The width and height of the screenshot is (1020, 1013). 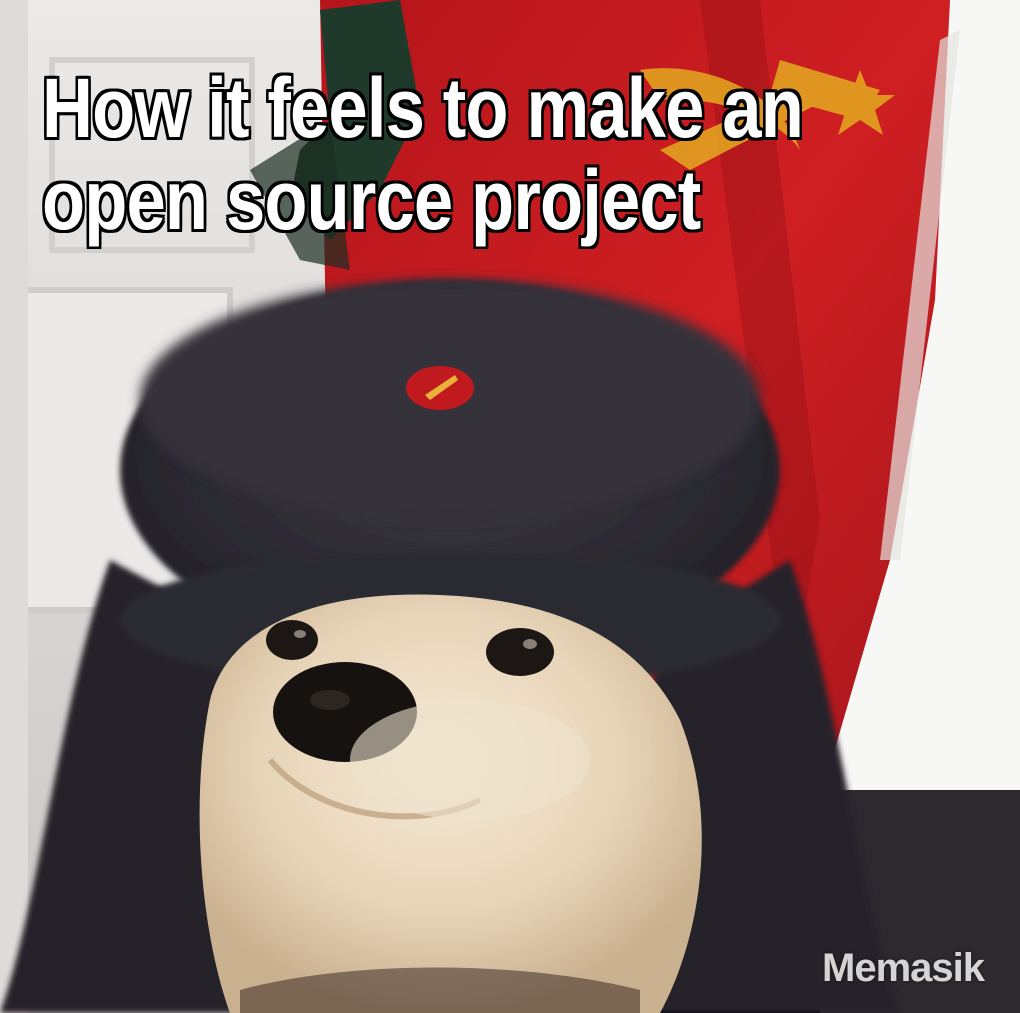 What do you see at coordinates (14, 506) in the screenshot?
I see `door-frame` at bounding box center [14, 506].